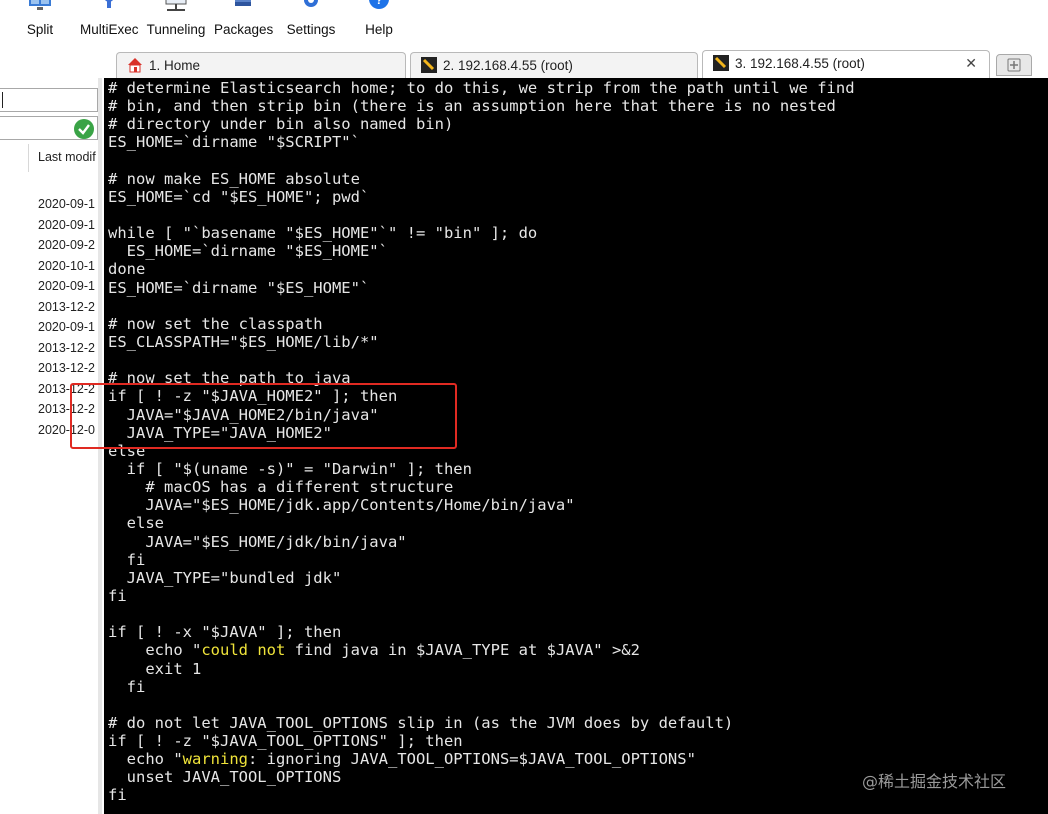 The image size is (1048, 814). What do you see at coordinates (243, 3) in the screenshot?
I see `packages-icon` at bounding box center [243, 3].